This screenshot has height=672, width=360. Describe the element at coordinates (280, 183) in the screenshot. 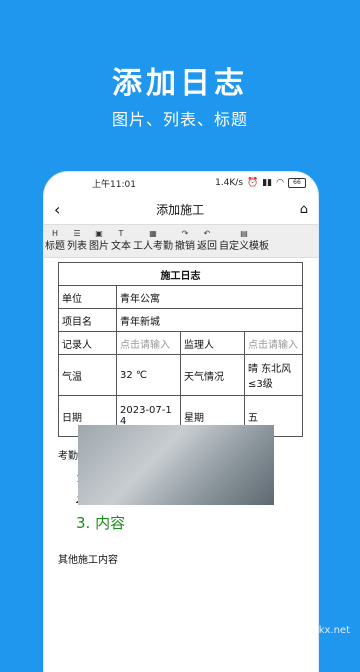

I see `wifi-icon: ◠` at that location.